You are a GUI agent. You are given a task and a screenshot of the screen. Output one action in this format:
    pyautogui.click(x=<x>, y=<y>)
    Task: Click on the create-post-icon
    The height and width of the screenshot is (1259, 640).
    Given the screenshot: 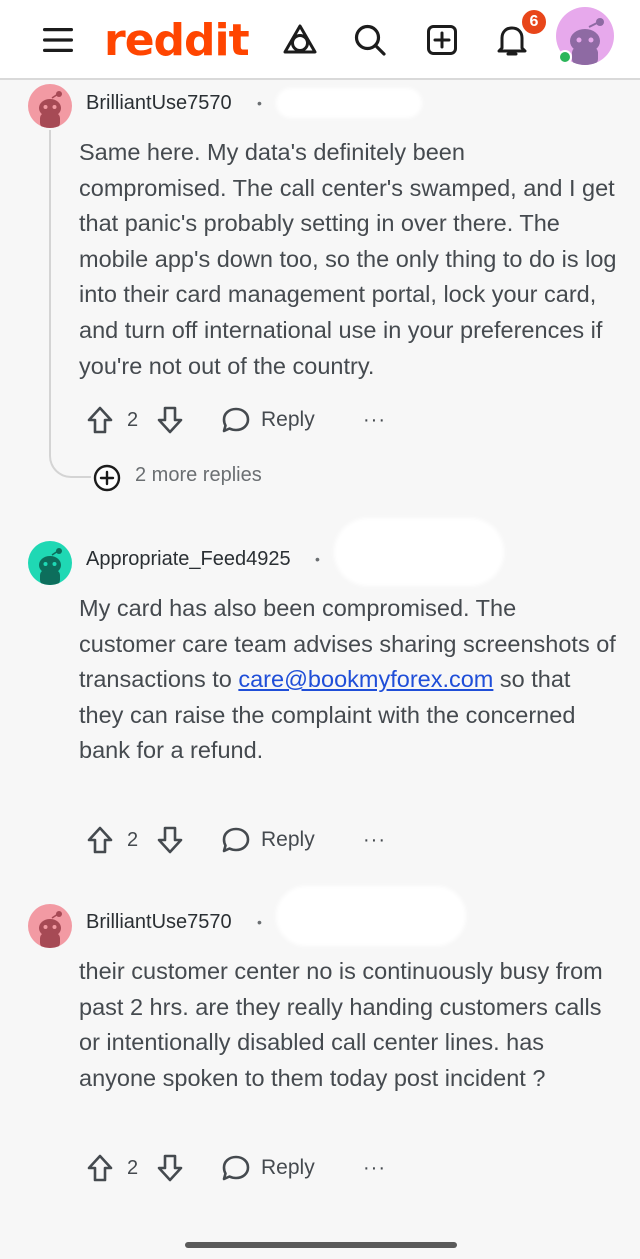 What is the action you would take?
    pyautogui.click(x=442, y=40)
    